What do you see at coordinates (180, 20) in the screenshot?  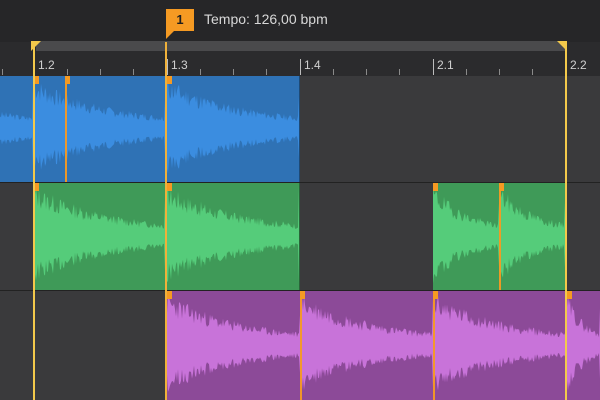 I see `marker-number: 1` at bounding box center [180, 20].